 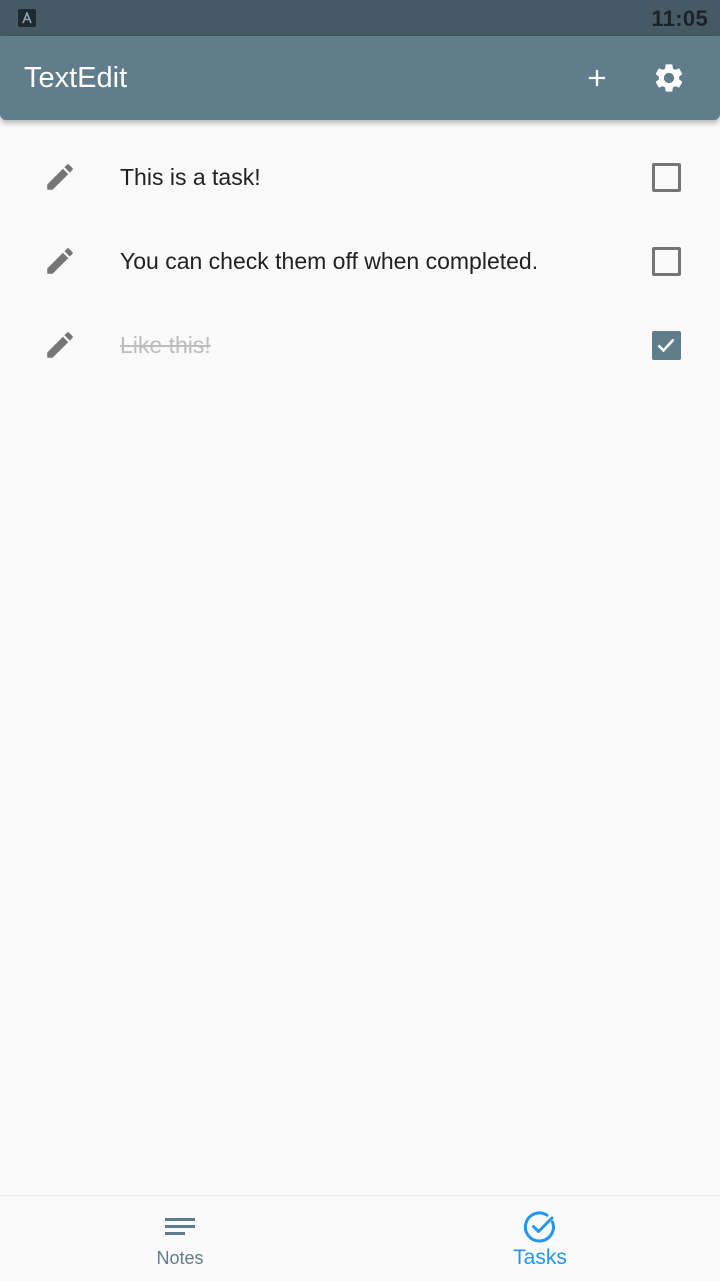 I want to click on task-text: You can check them off when completed., so click(x=329, y=261).